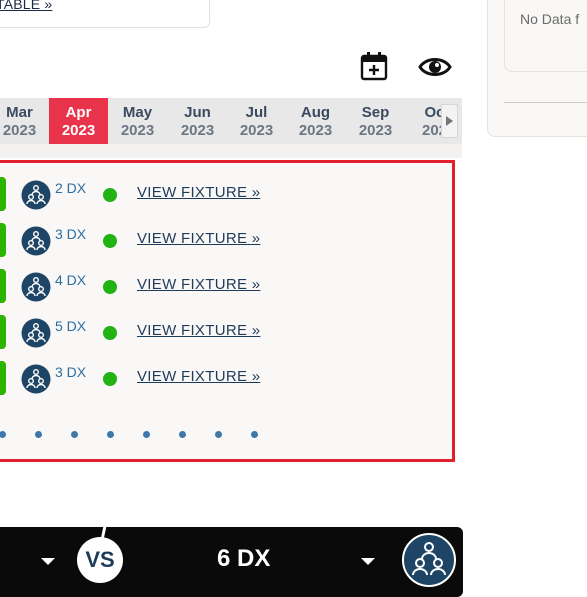  I want to click on month-tab: Apr 2023, so click(78, 121).